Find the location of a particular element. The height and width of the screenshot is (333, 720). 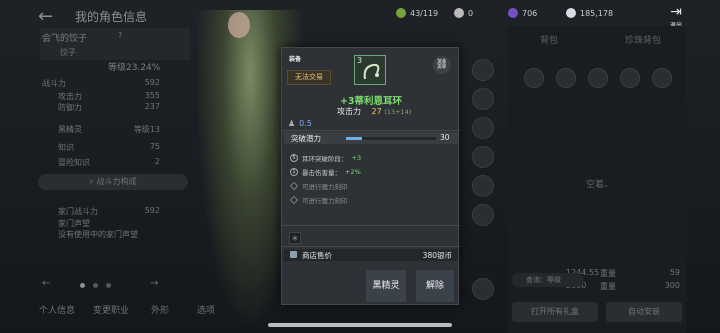

effect-text: 耳环突破阶段： is located at coordinates (325, 159).